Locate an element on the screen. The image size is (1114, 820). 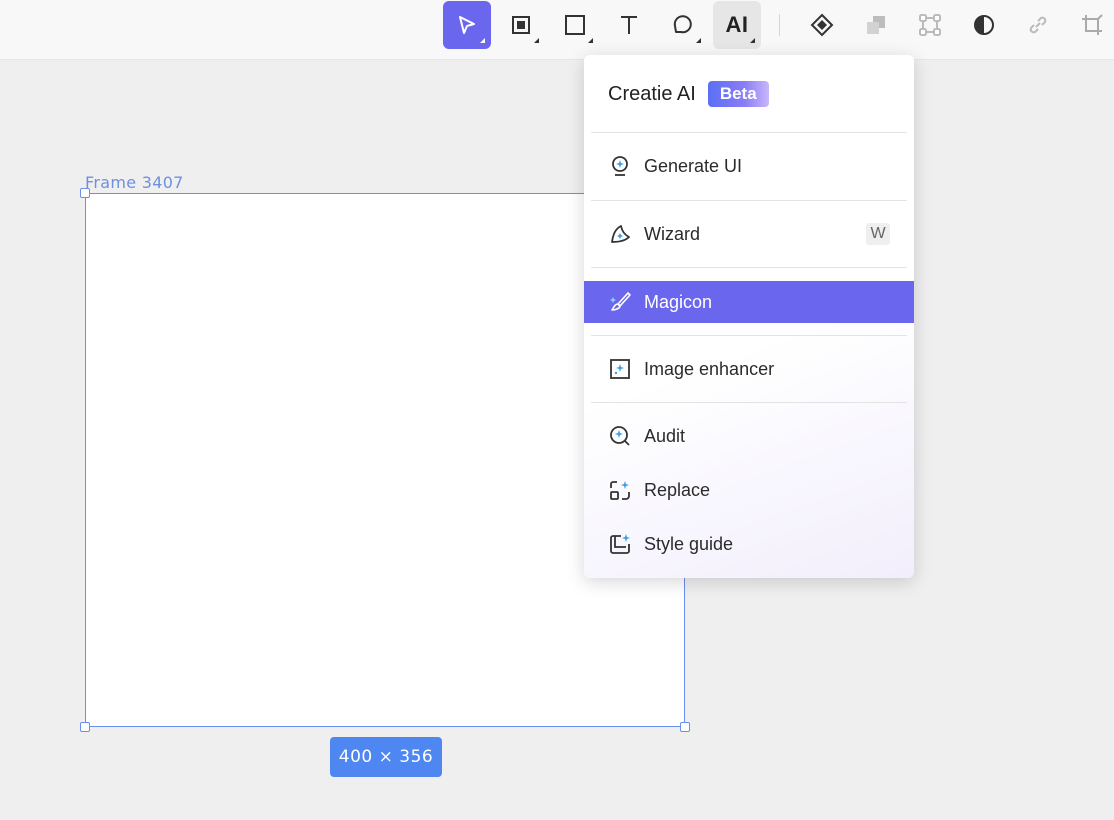
frame-name-label: Frame 3407 is located at coordinates (134, 182).